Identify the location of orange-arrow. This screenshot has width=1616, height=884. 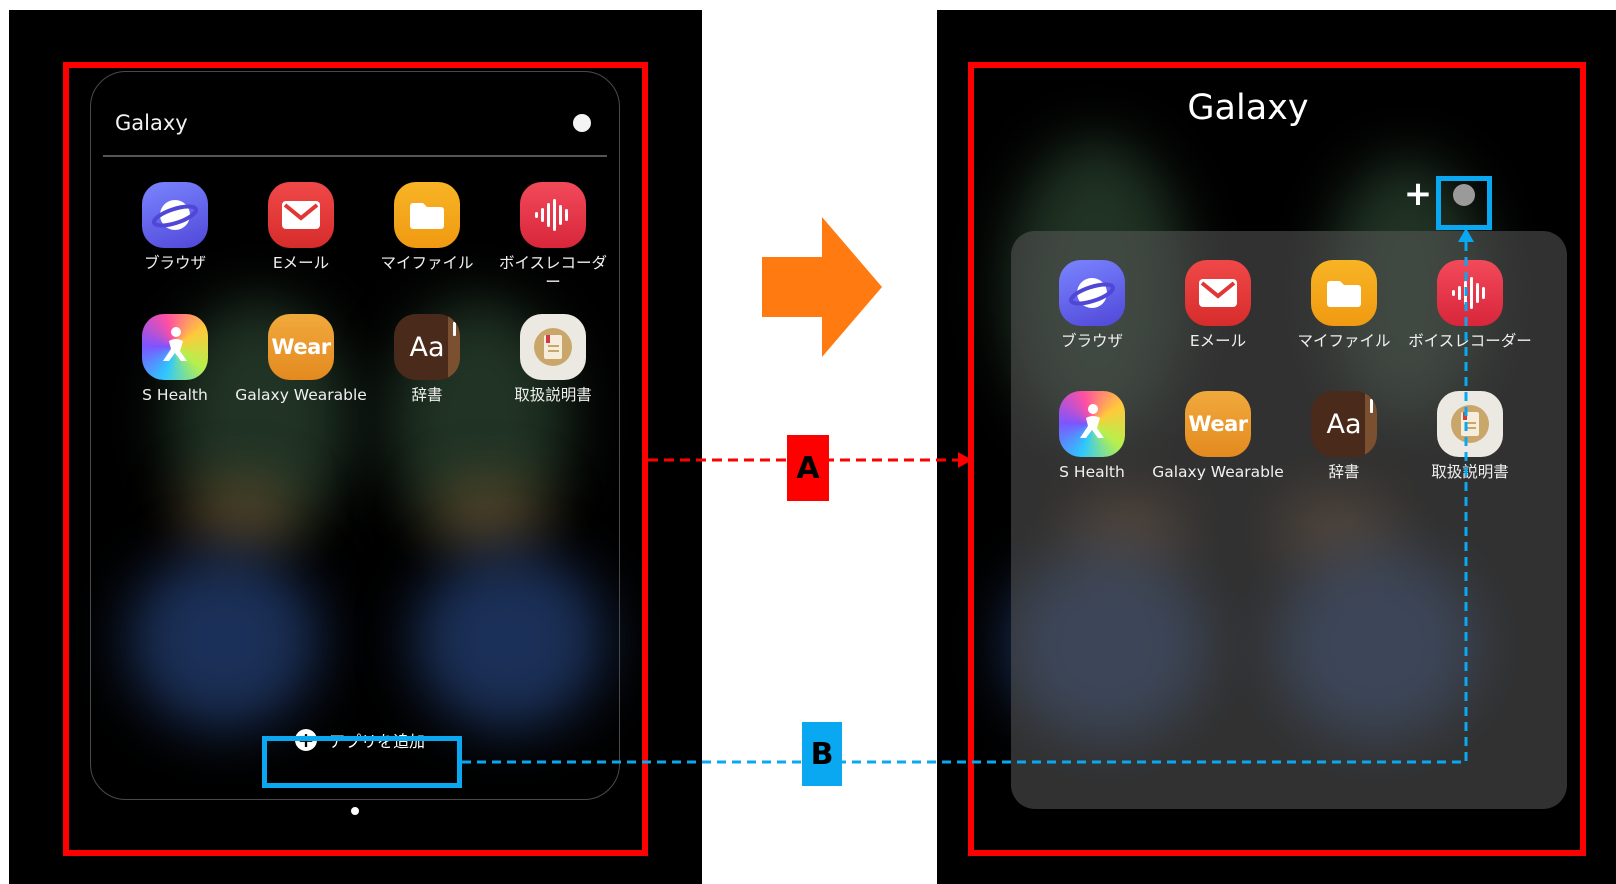
(822, 287).